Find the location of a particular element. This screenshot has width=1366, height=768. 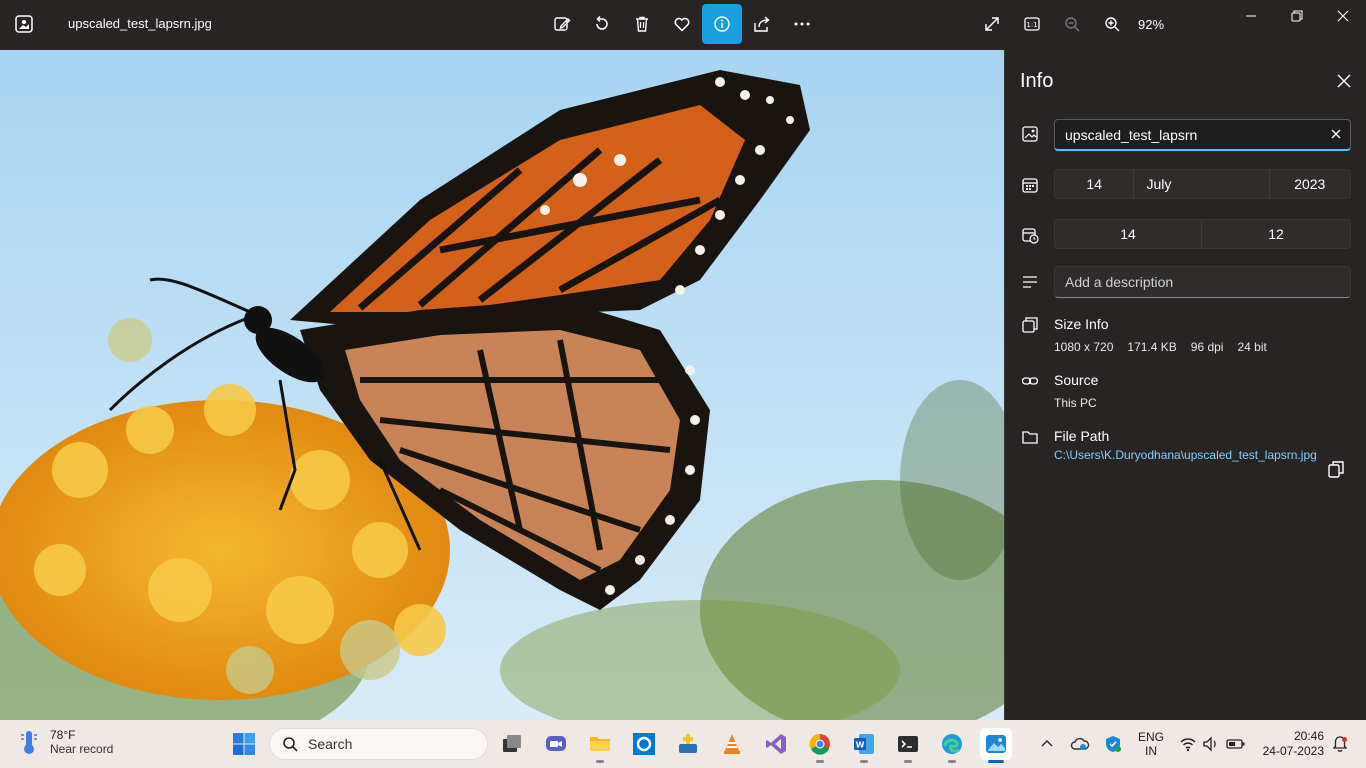

cortana-app is located at coordinates (644, 744).